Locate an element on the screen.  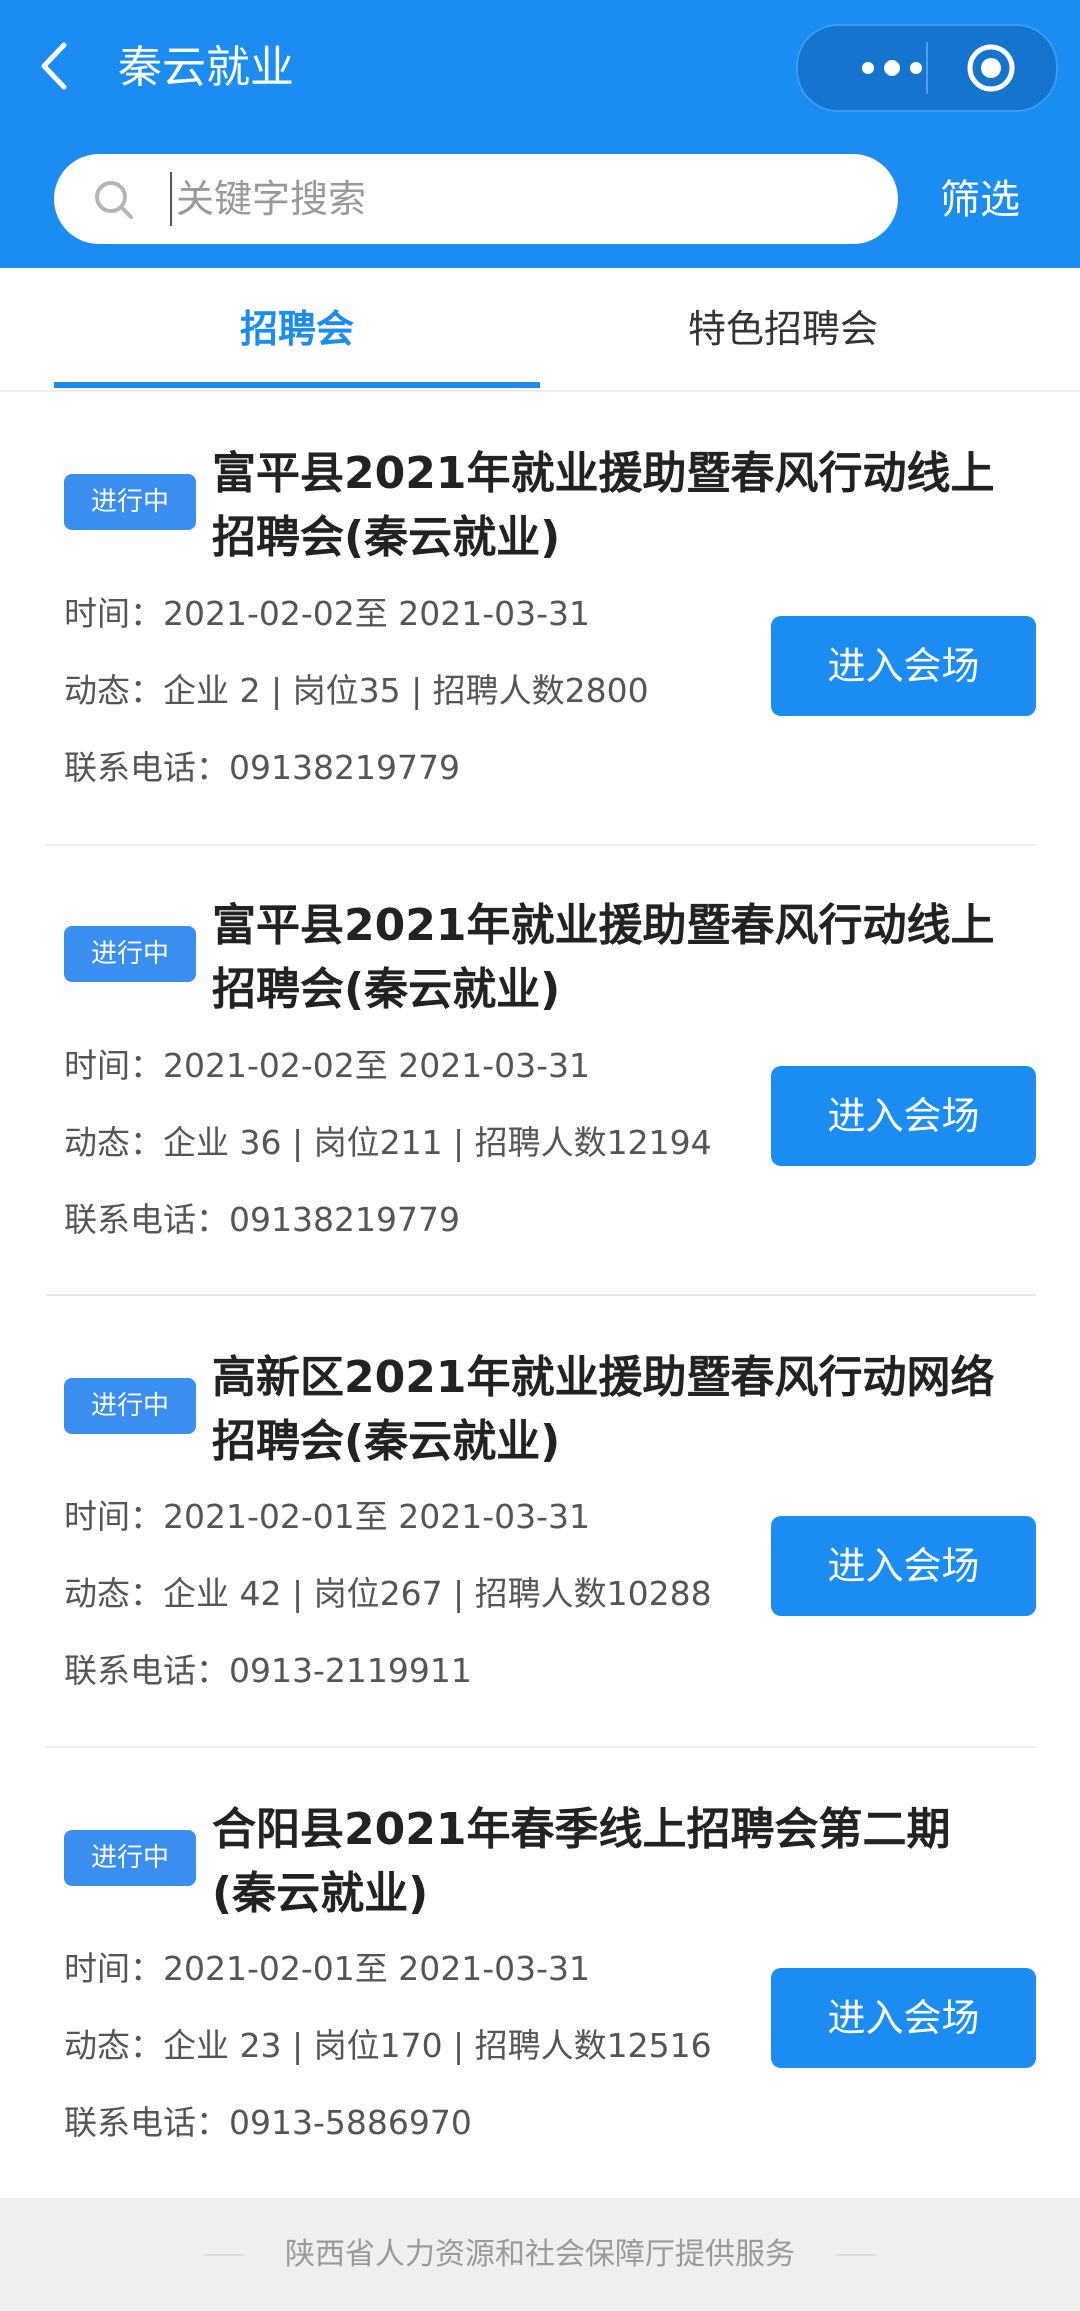
mini-program-capsule is located at coordinates (927, 68).